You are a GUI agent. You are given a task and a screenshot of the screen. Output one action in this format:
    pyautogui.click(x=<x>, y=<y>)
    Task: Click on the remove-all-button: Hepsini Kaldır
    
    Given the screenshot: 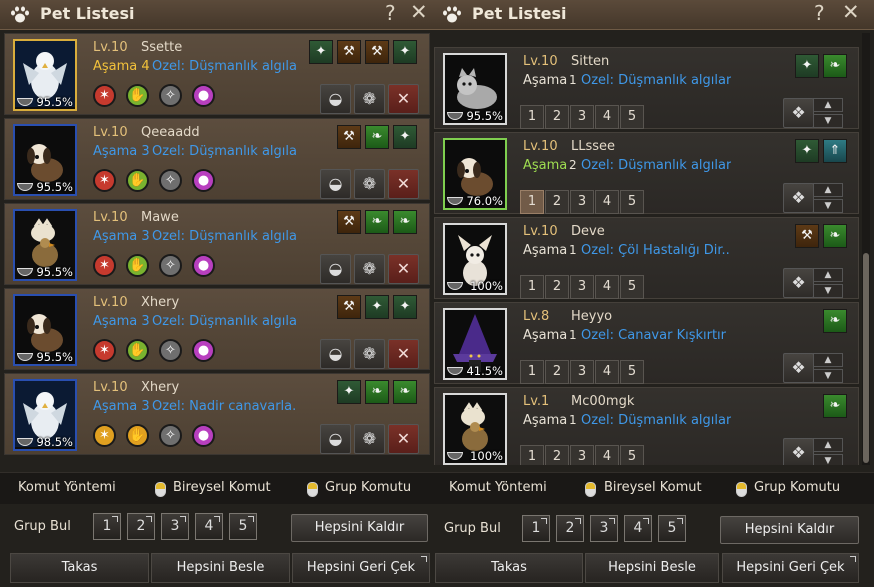 What is the action you would take?
    pyautogui.click(x=359, y=528)
    